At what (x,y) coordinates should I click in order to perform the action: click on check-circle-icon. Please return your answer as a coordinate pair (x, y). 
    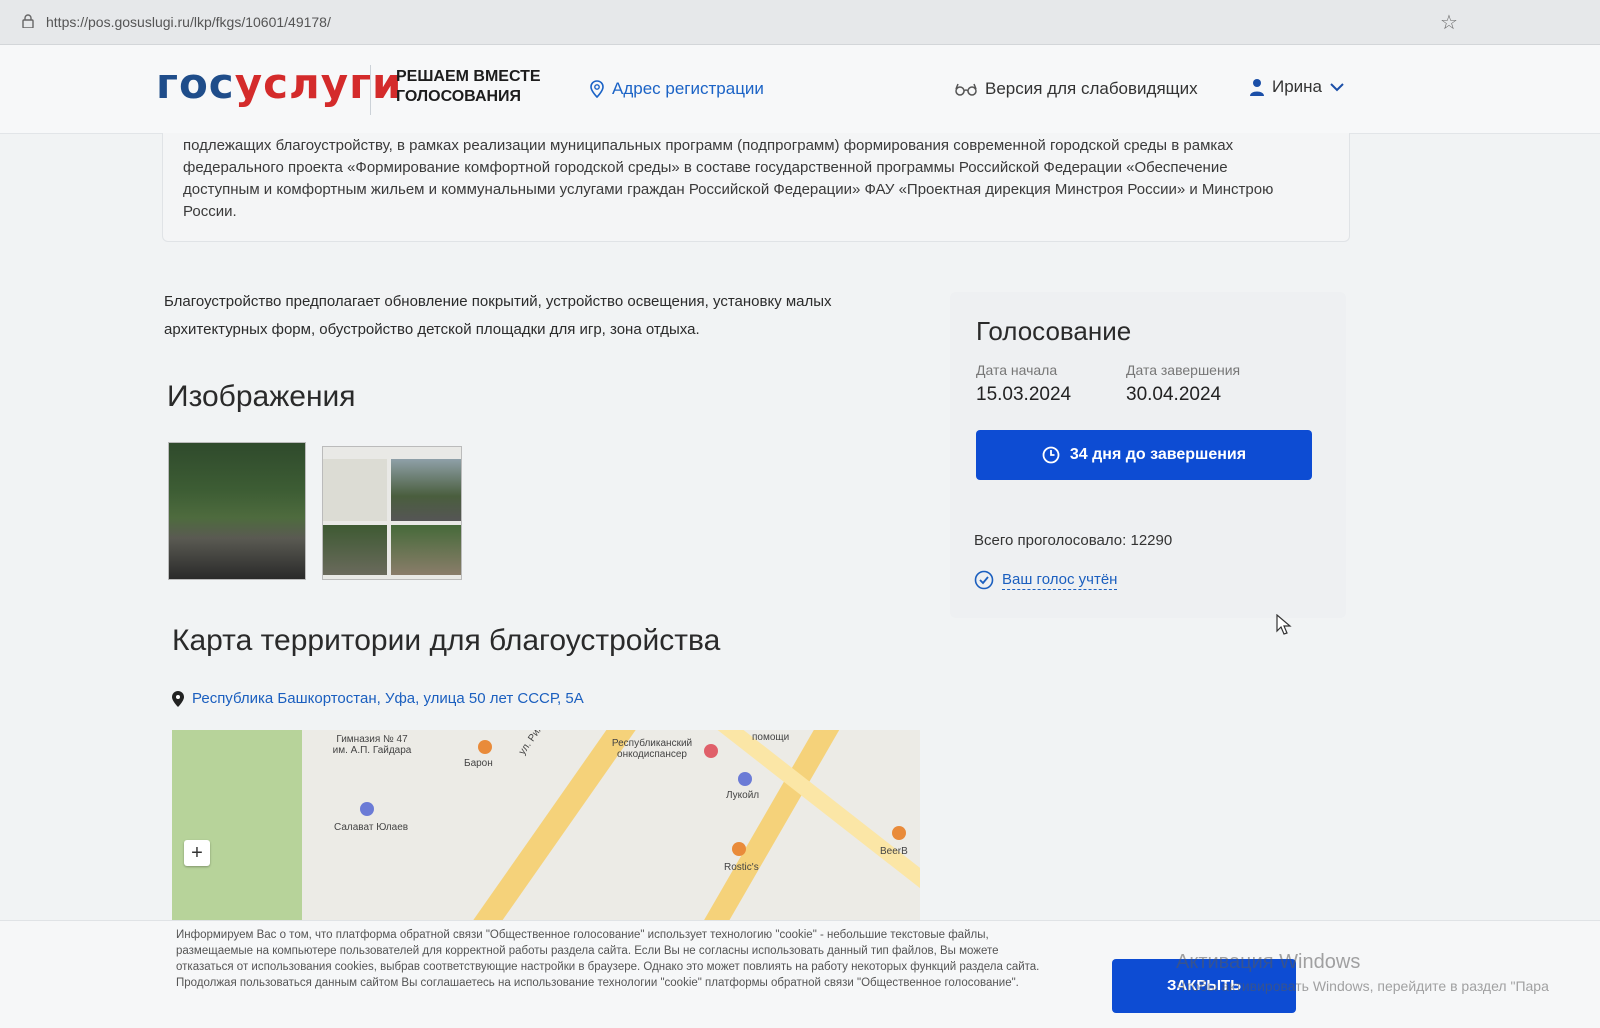
    Looking at the image, I should click on (984, 580).